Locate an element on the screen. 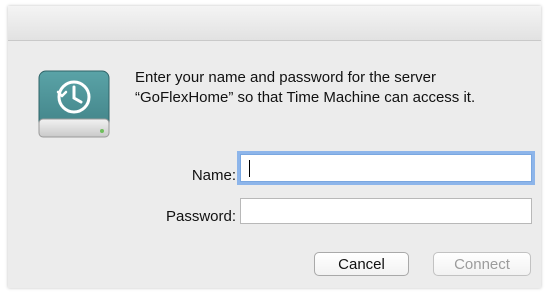 This screenshot has width=549, height=295. cancel-button: Cancel is located at coordinates (361, 264).